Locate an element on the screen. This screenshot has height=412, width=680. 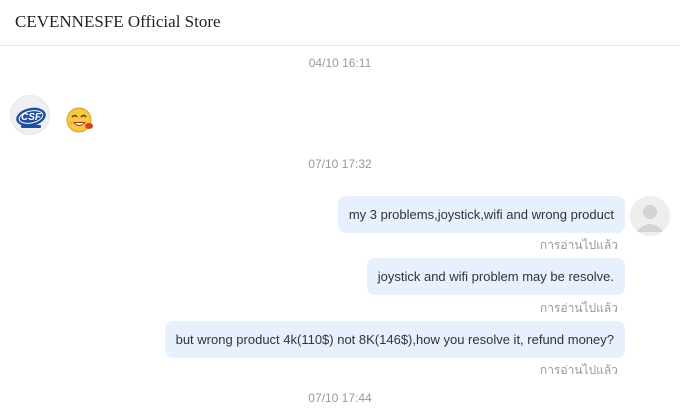
default-user-avatar-icon is located at coordinates (650, 216).